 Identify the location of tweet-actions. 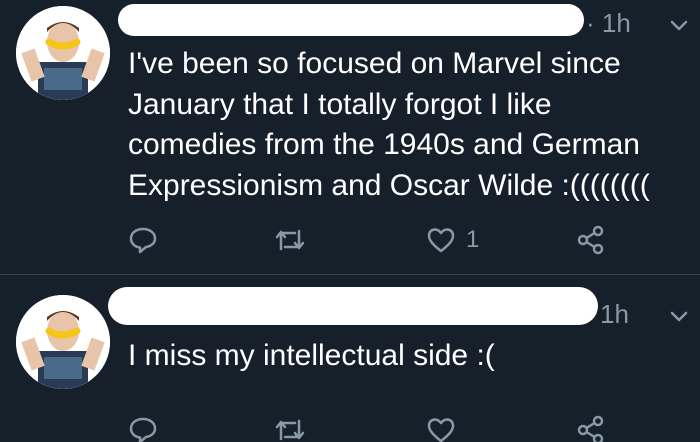
(378, 426).